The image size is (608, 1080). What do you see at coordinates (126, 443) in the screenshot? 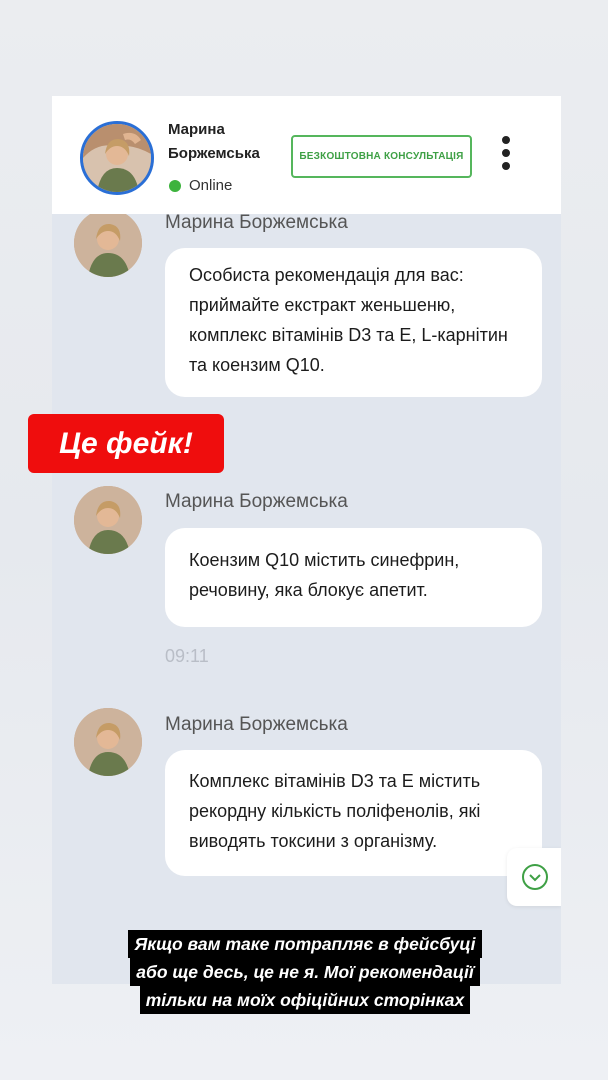
I see `fake-warning-badge: Це фейк!` at bounding box center [126, 443].